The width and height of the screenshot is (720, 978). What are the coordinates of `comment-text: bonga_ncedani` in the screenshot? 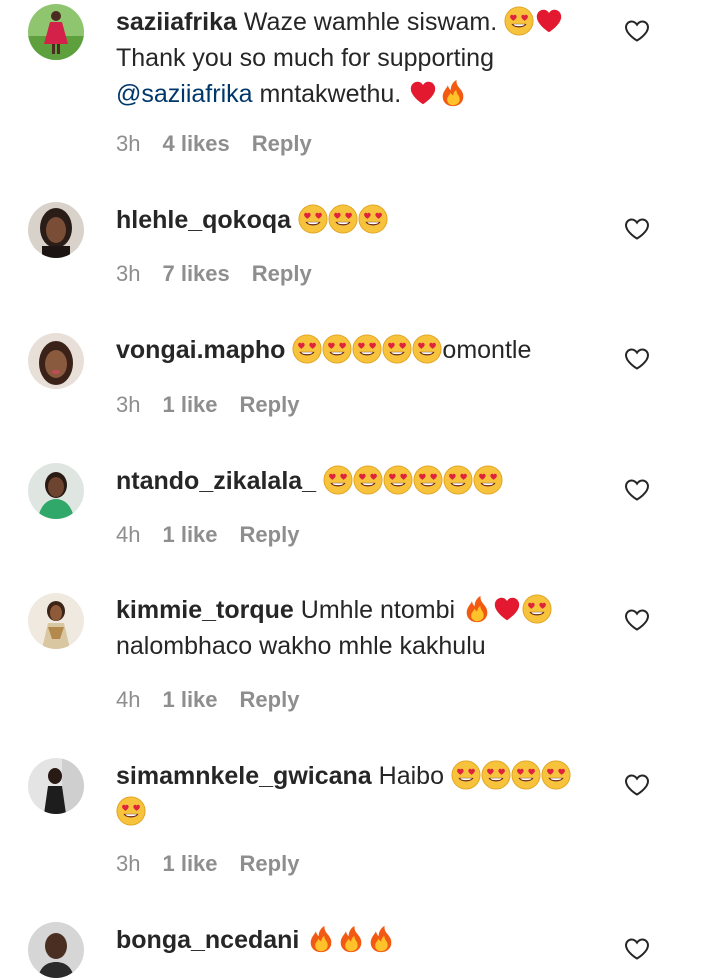 It's located at (356, 940).